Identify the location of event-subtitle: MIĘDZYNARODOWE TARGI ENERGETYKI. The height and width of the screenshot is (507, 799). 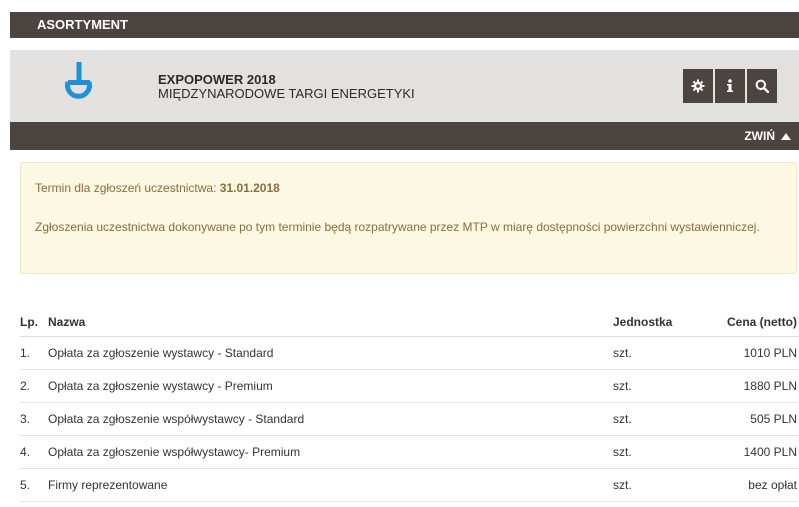
(286, 93).